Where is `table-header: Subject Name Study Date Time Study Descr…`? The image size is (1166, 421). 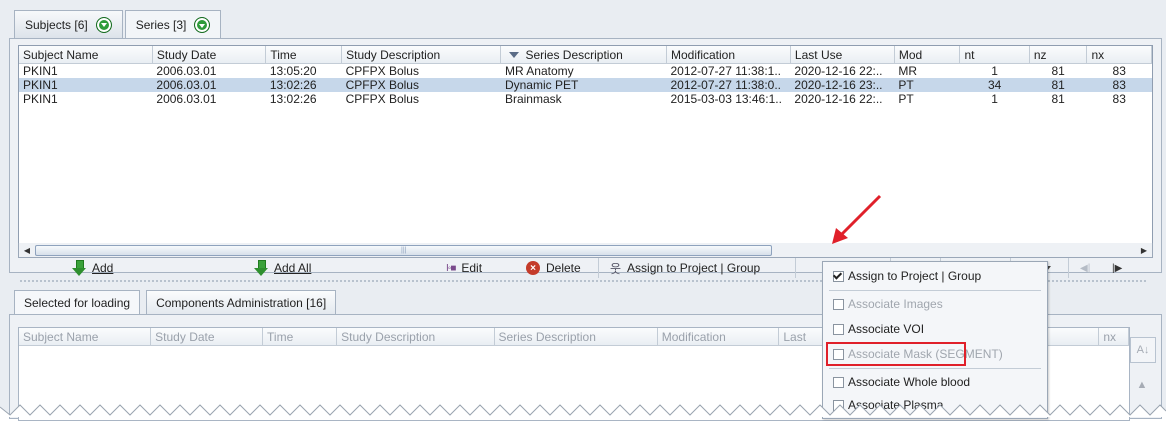
table-header: Subject Name Study Date Time Study Descr… is located at coordinates (585, 55).